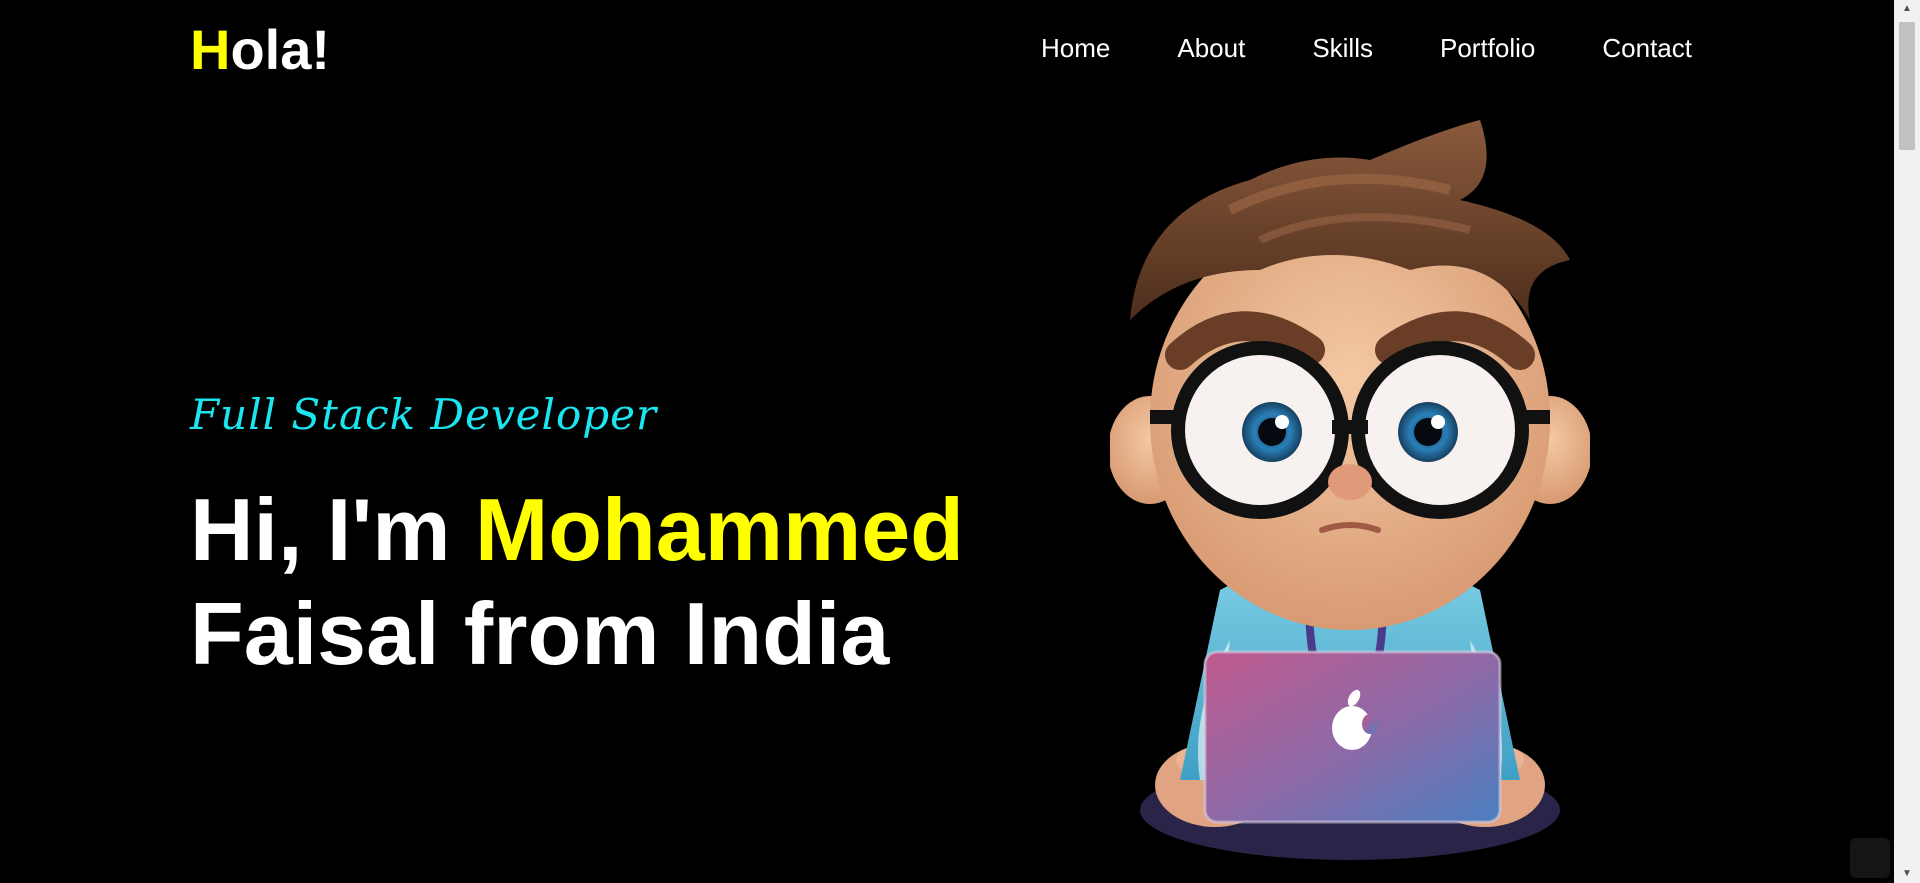 This screenshot has width=1920, height=883. I want to click on scroll-up-arrow-icon: ▲, so click(1907, 9).